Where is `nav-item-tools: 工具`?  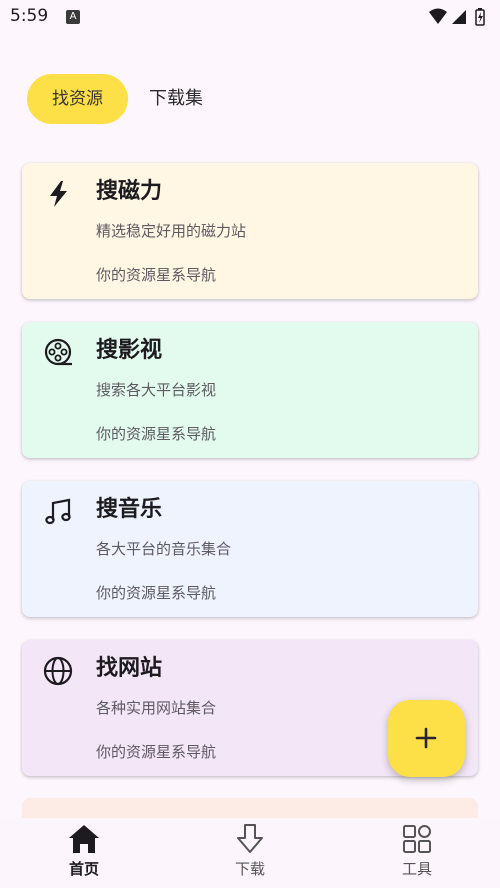 nav-item-tools: 工具 is located at coordinates (417, 853).